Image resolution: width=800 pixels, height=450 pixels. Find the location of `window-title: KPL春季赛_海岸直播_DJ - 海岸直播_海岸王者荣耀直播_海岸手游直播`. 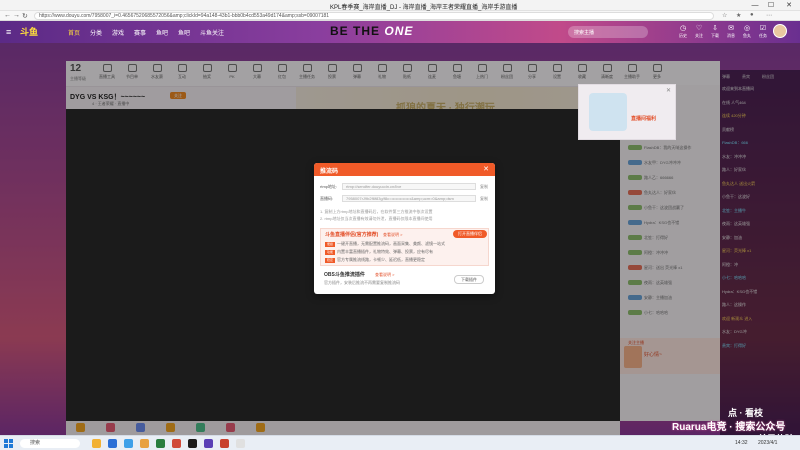

window-title: KPL春季赛_海岸直播_DJ - 海岸直播_海岸王者荣耀直播_海岸手游直播 is located at coordinates (424, 8).